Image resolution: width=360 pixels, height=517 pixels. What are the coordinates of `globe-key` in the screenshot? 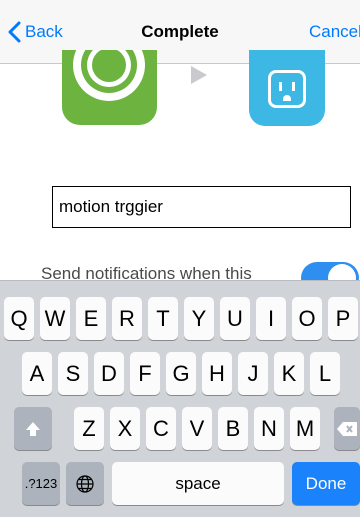 It's located at (85, 483).